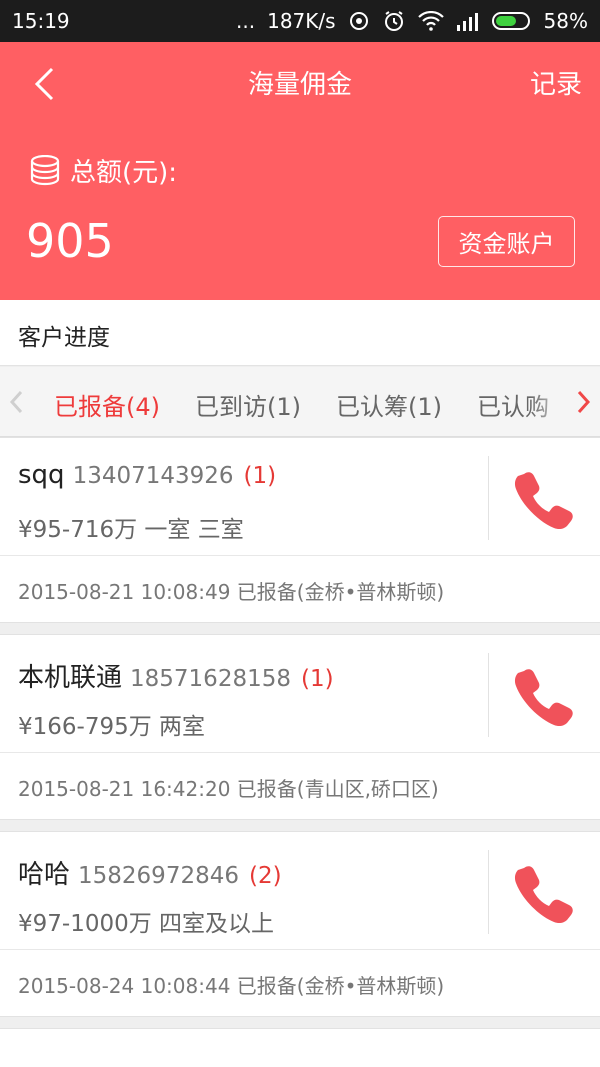 The width and height of the screenshot is (600, 1067). Describe the element at coordinates (511, 21) in the screenshot. I see `battery-icon` at that location.